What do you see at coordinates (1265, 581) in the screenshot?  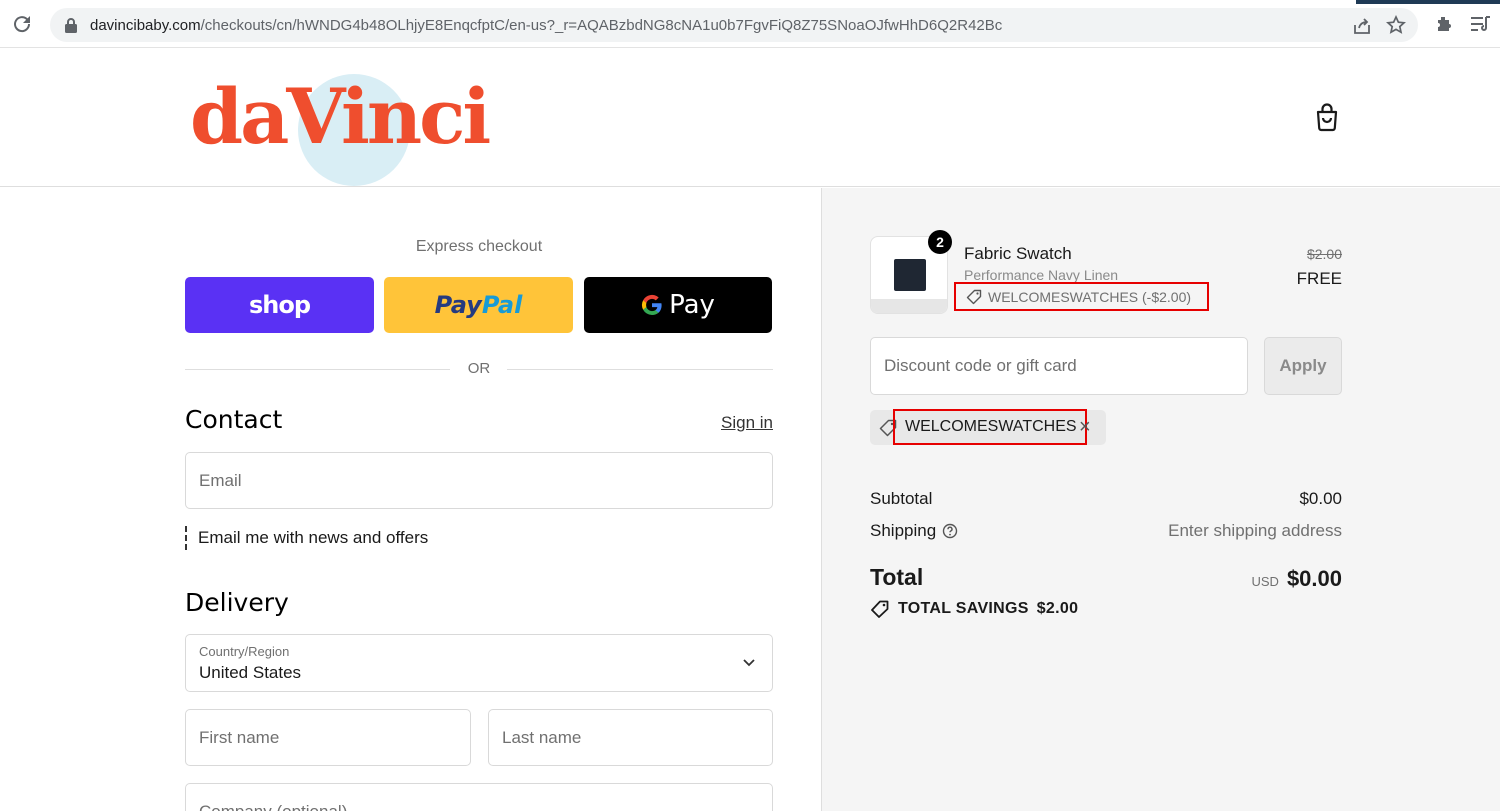 I see `total-currency: USD` at bounding box center [1265, 581].